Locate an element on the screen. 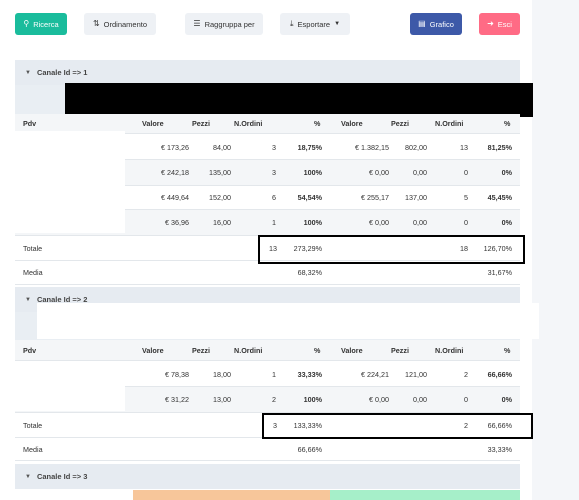 The width and height of the screenshot is (579, 500). table-cell: 18,00 is located at coordinates (222, 374).